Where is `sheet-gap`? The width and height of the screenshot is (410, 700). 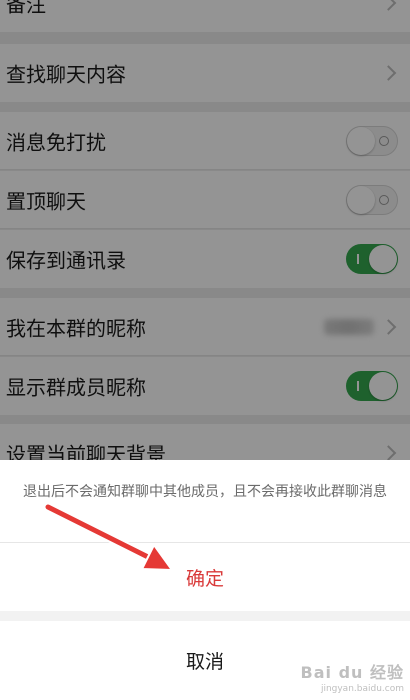 sheet-gap is located at coordinates (205, 616).